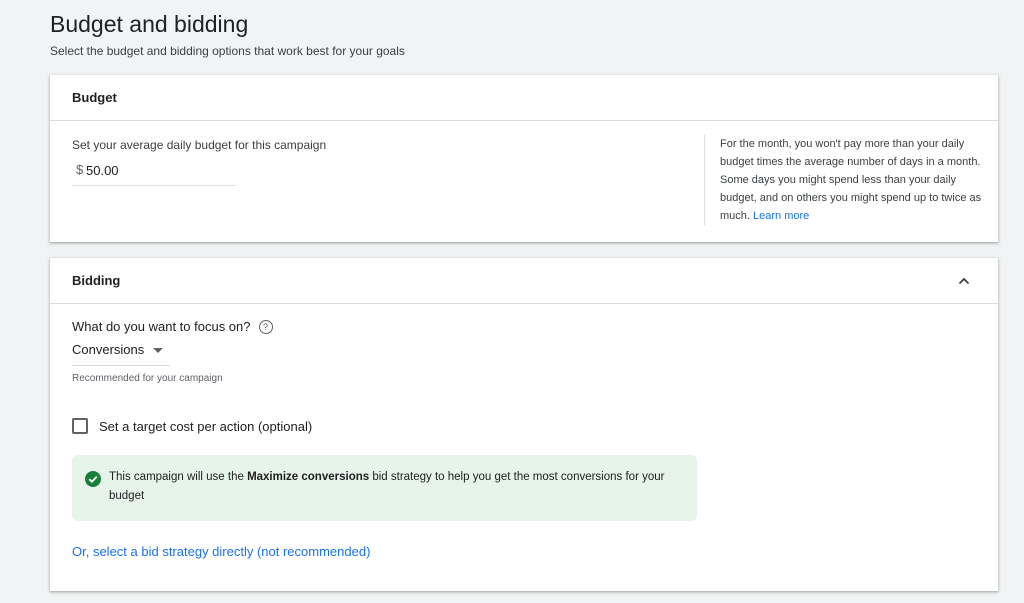 This screenshot has width=1024, height=603. What do you see at coordinates (308, 477) in the screenshot?
I see `info-strategy-name: Maximize conversions` at bounding box center [308, 477].